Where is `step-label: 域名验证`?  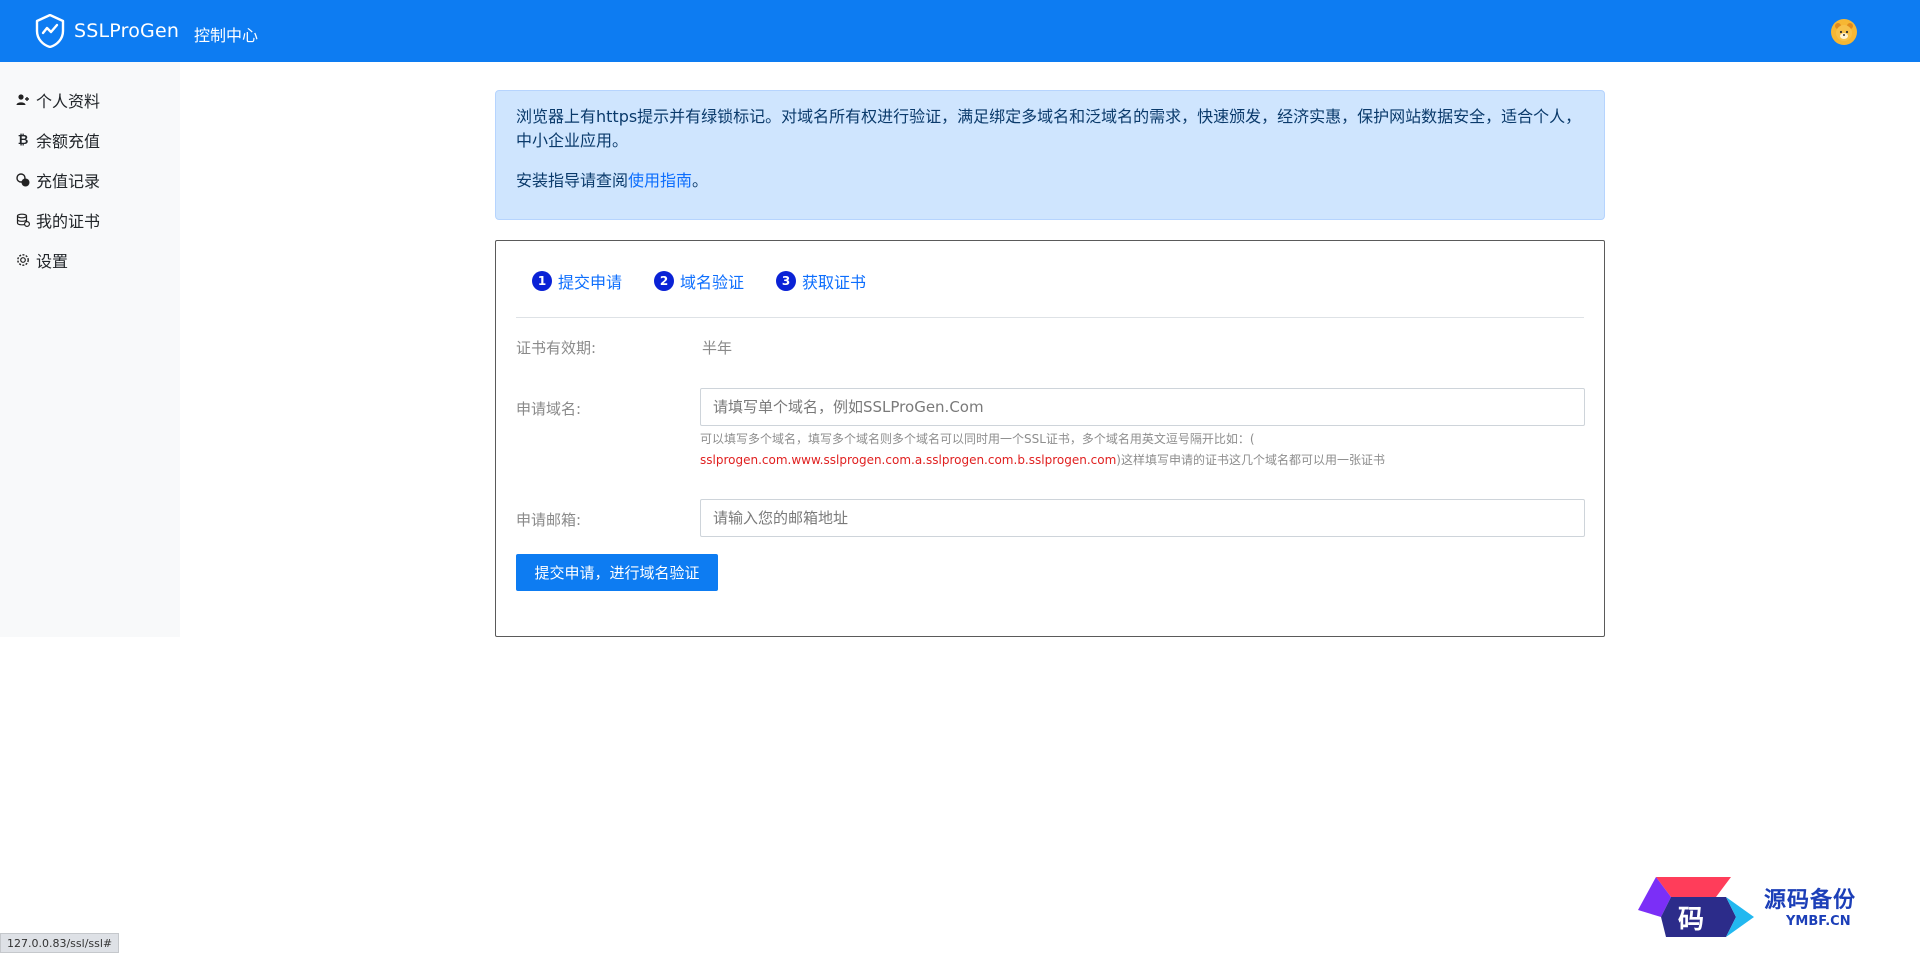 step-label: 域名验证 is located at coordinates (712, 282).